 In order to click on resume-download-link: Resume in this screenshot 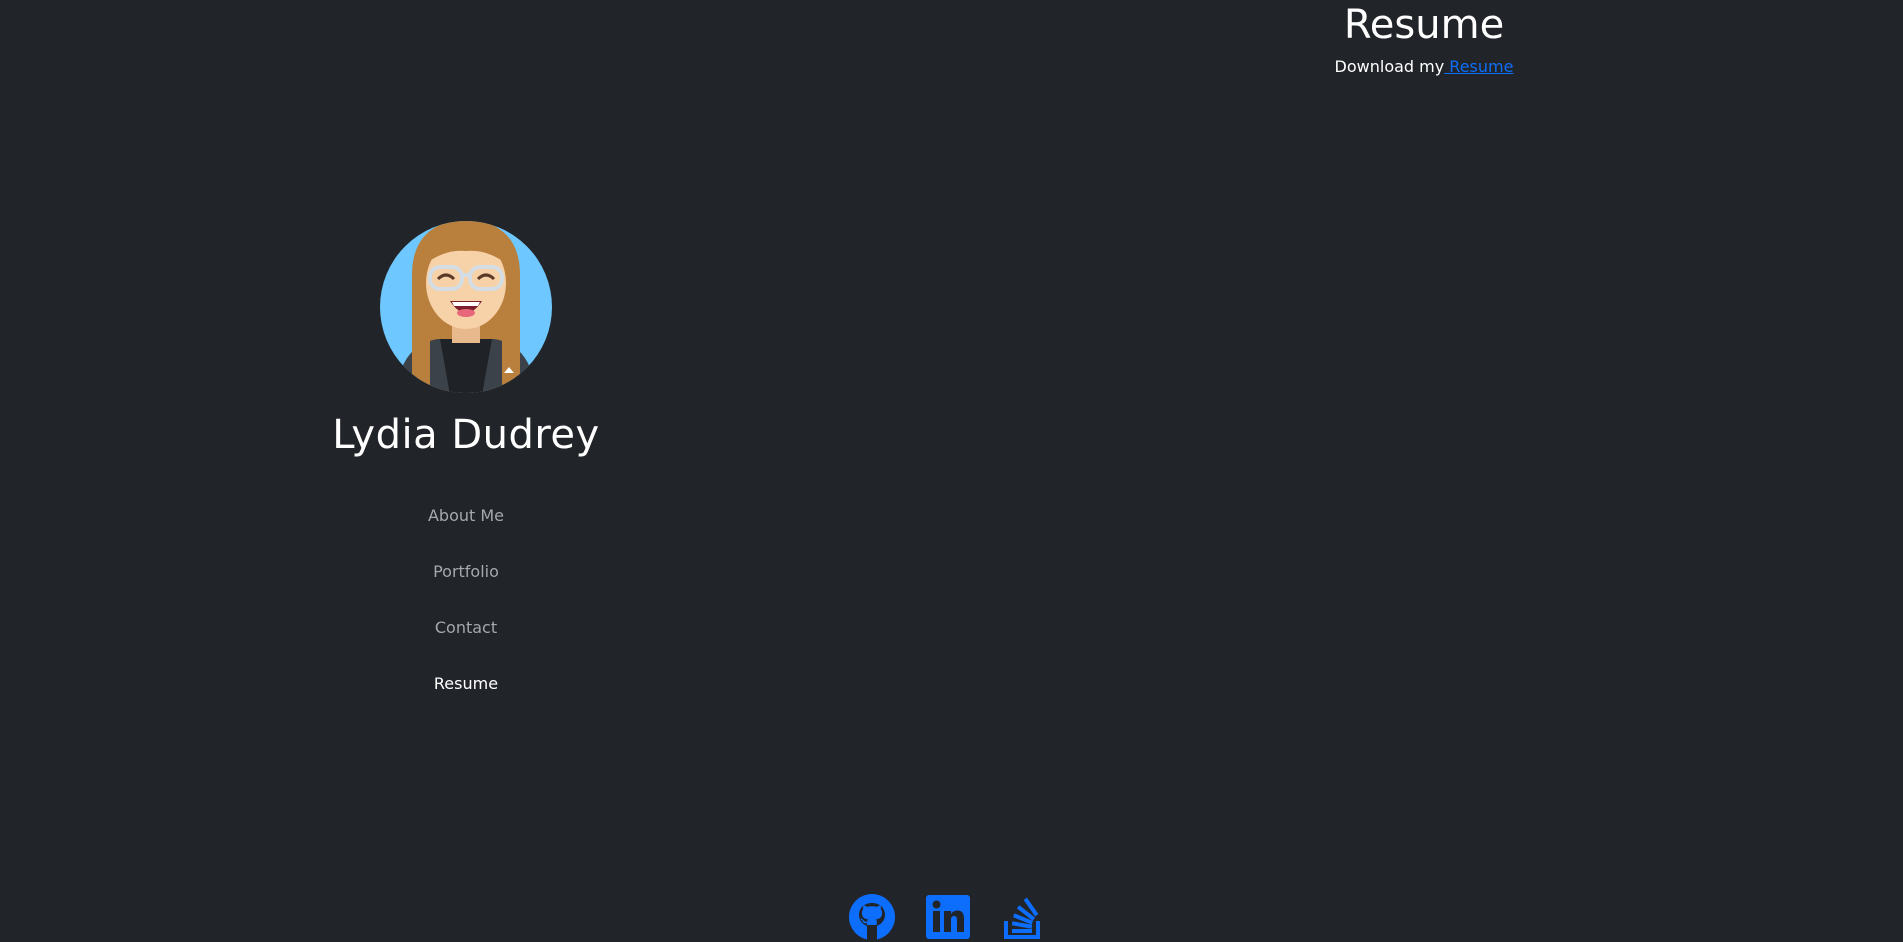, I will do `click(1478, 66)`.